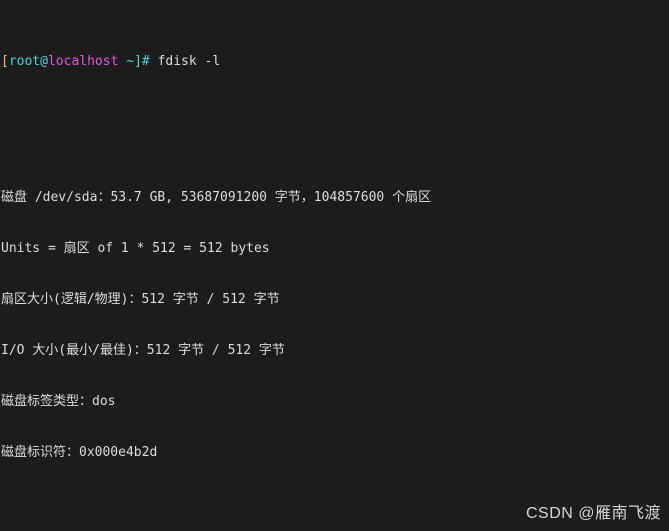 This screenshot has height=531, width=669. Describe the element at coordinates (189, 61) in the screenshot. I see `typed-command: fdisk -l` at that location.